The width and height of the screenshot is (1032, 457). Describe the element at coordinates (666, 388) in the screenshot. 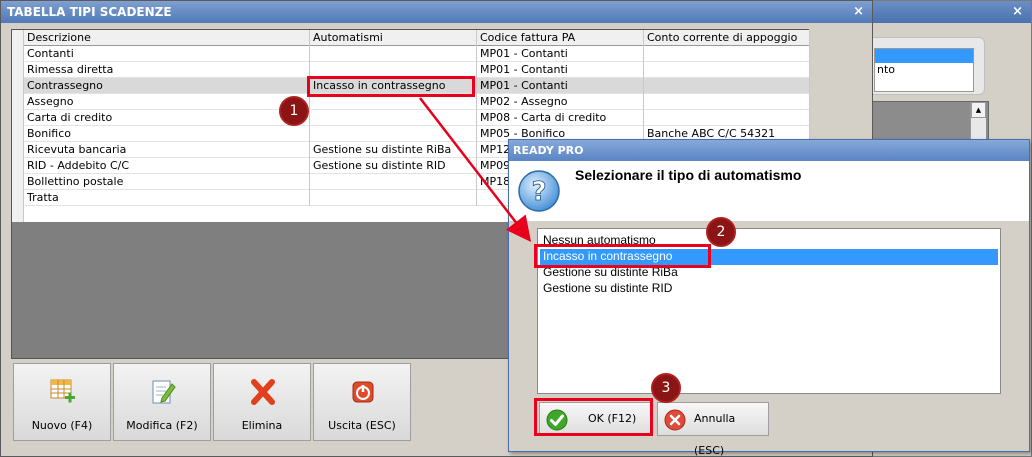

I see `step-badge: 3` at that location.